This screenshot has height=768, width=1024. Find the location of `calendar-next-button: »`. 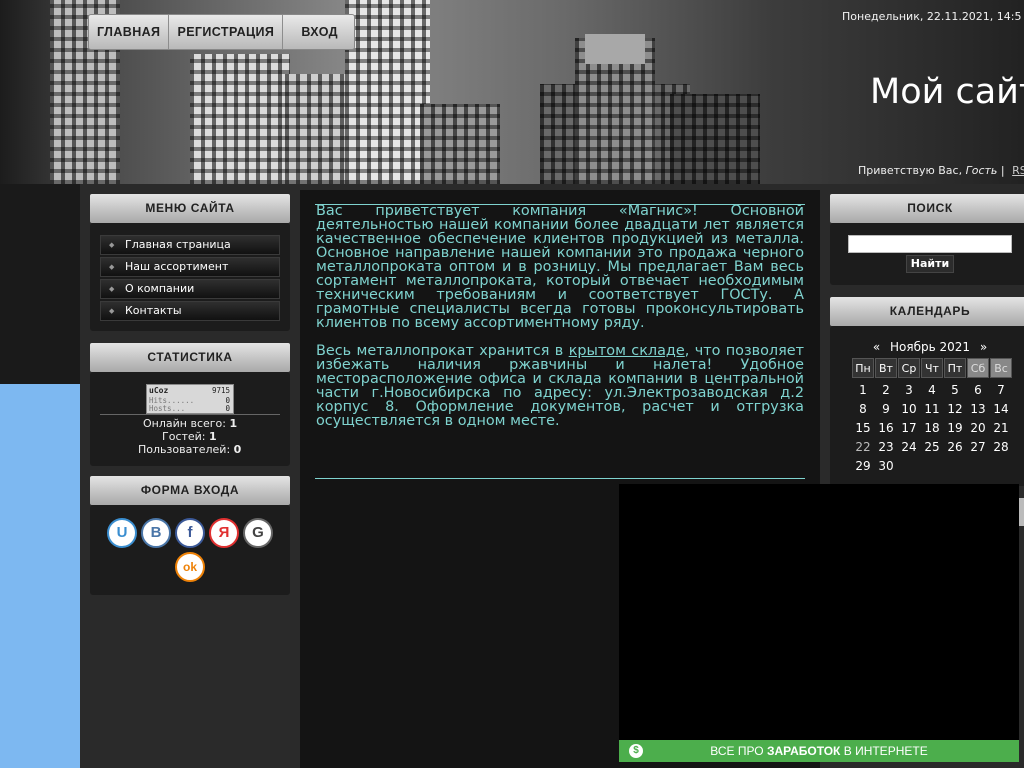

calendar-next-button: » is located at coordinates (983, 347).